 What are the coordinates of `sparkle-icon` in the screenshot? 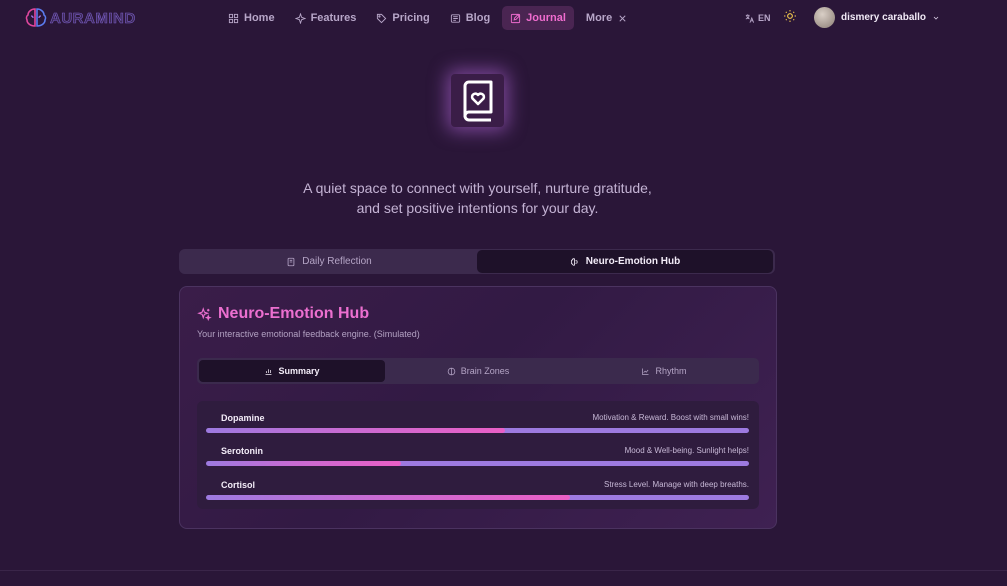 It's located at (300, 18).